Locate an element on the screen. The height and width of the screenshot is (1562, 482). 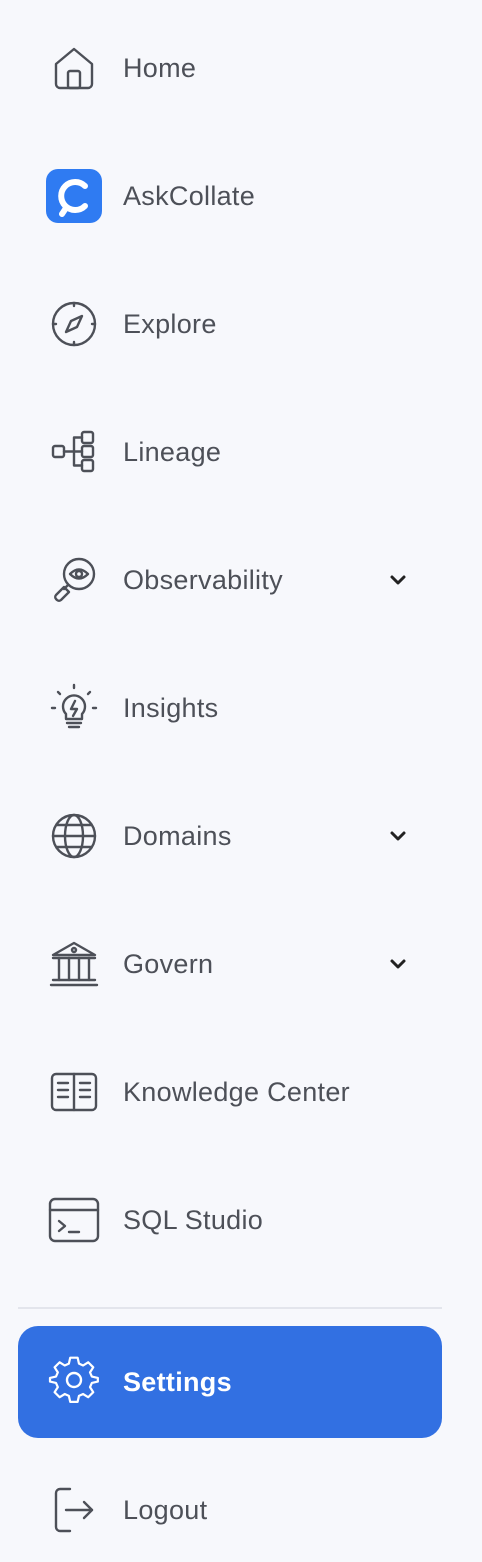
sidebar-item-logout: Logout is located at coordinates (230, 1510).